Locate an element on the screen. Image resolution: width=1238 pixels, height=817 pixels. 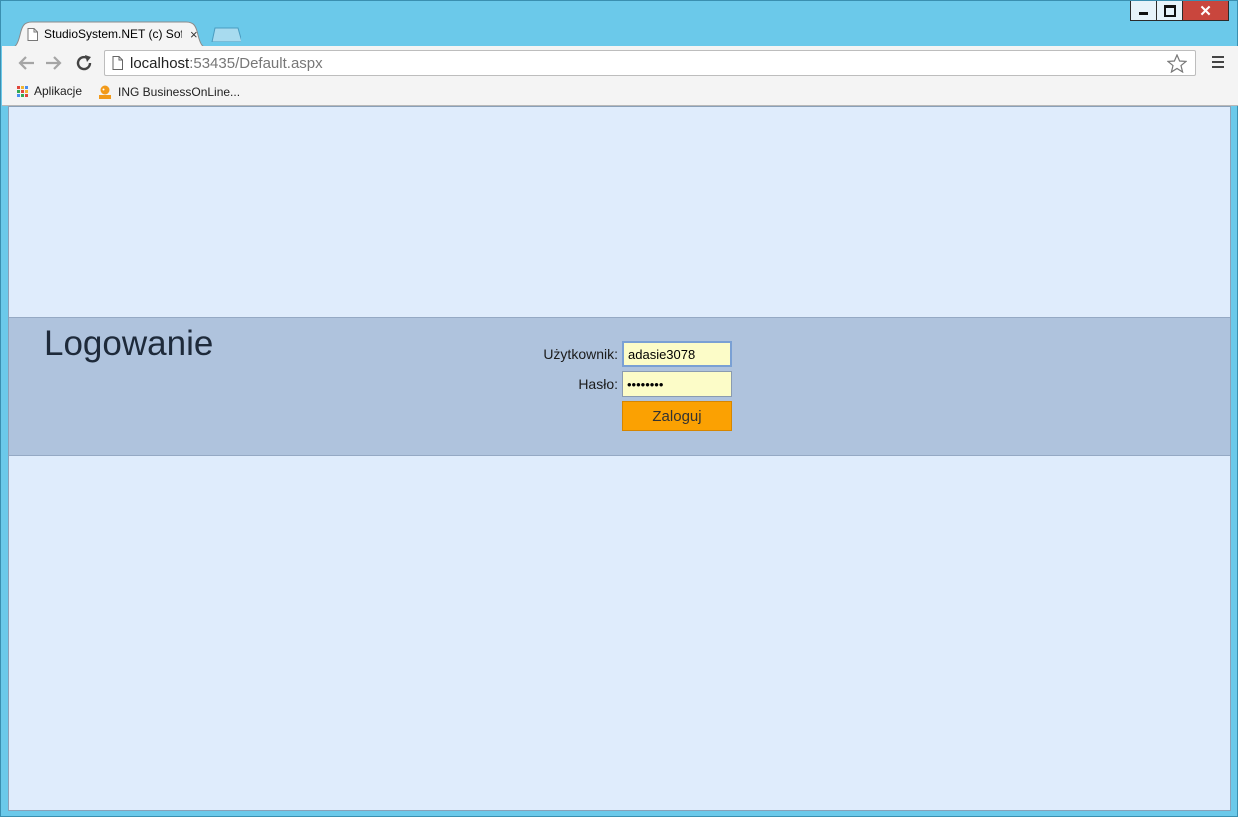
browser-toolbar: localhost:53435/Default.aspx is located at coordinates (620, 63).